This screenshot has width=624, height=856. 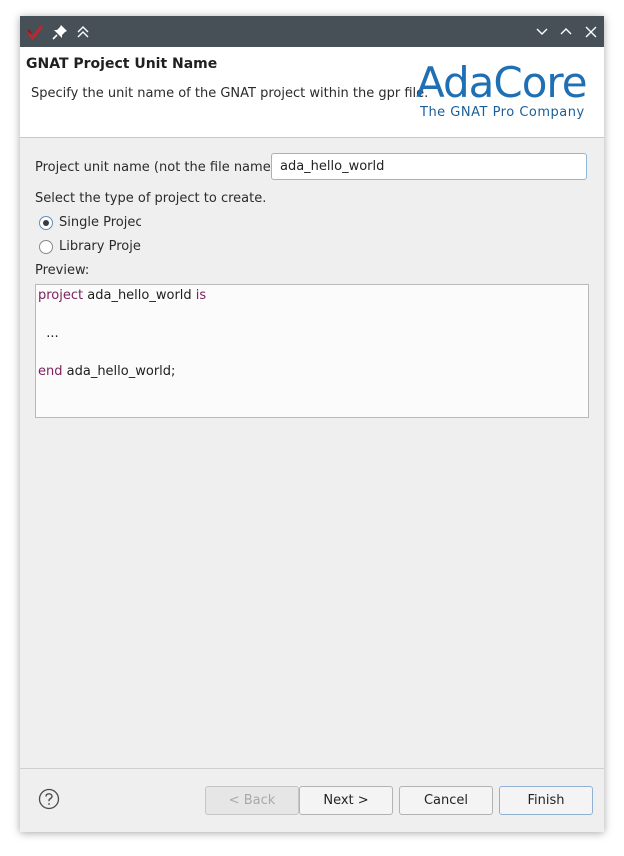 I want to click on button-bar: < Back Next > Cancel Finish, so click(x=312, y=800).